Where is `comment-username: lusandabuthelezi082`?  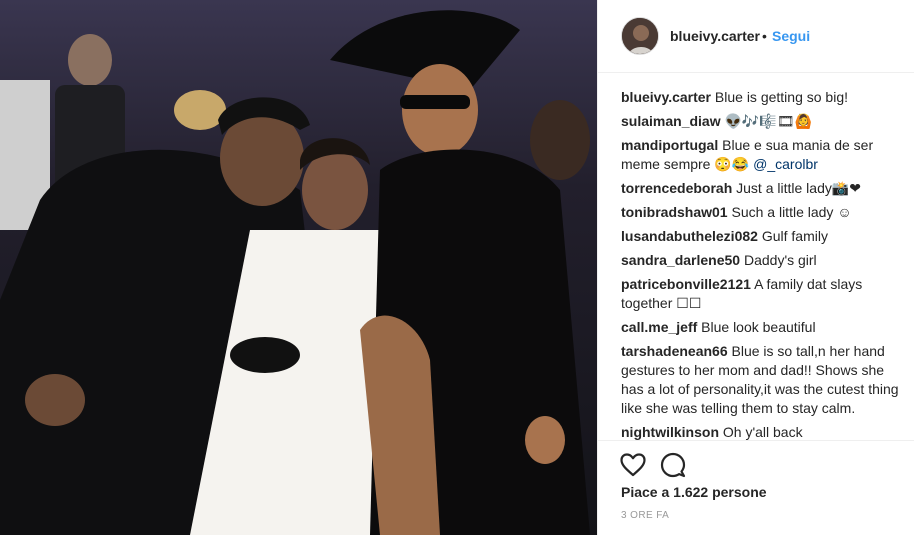
comment-username: lusandabuthelezi082 is located at coordinates (689, 236).